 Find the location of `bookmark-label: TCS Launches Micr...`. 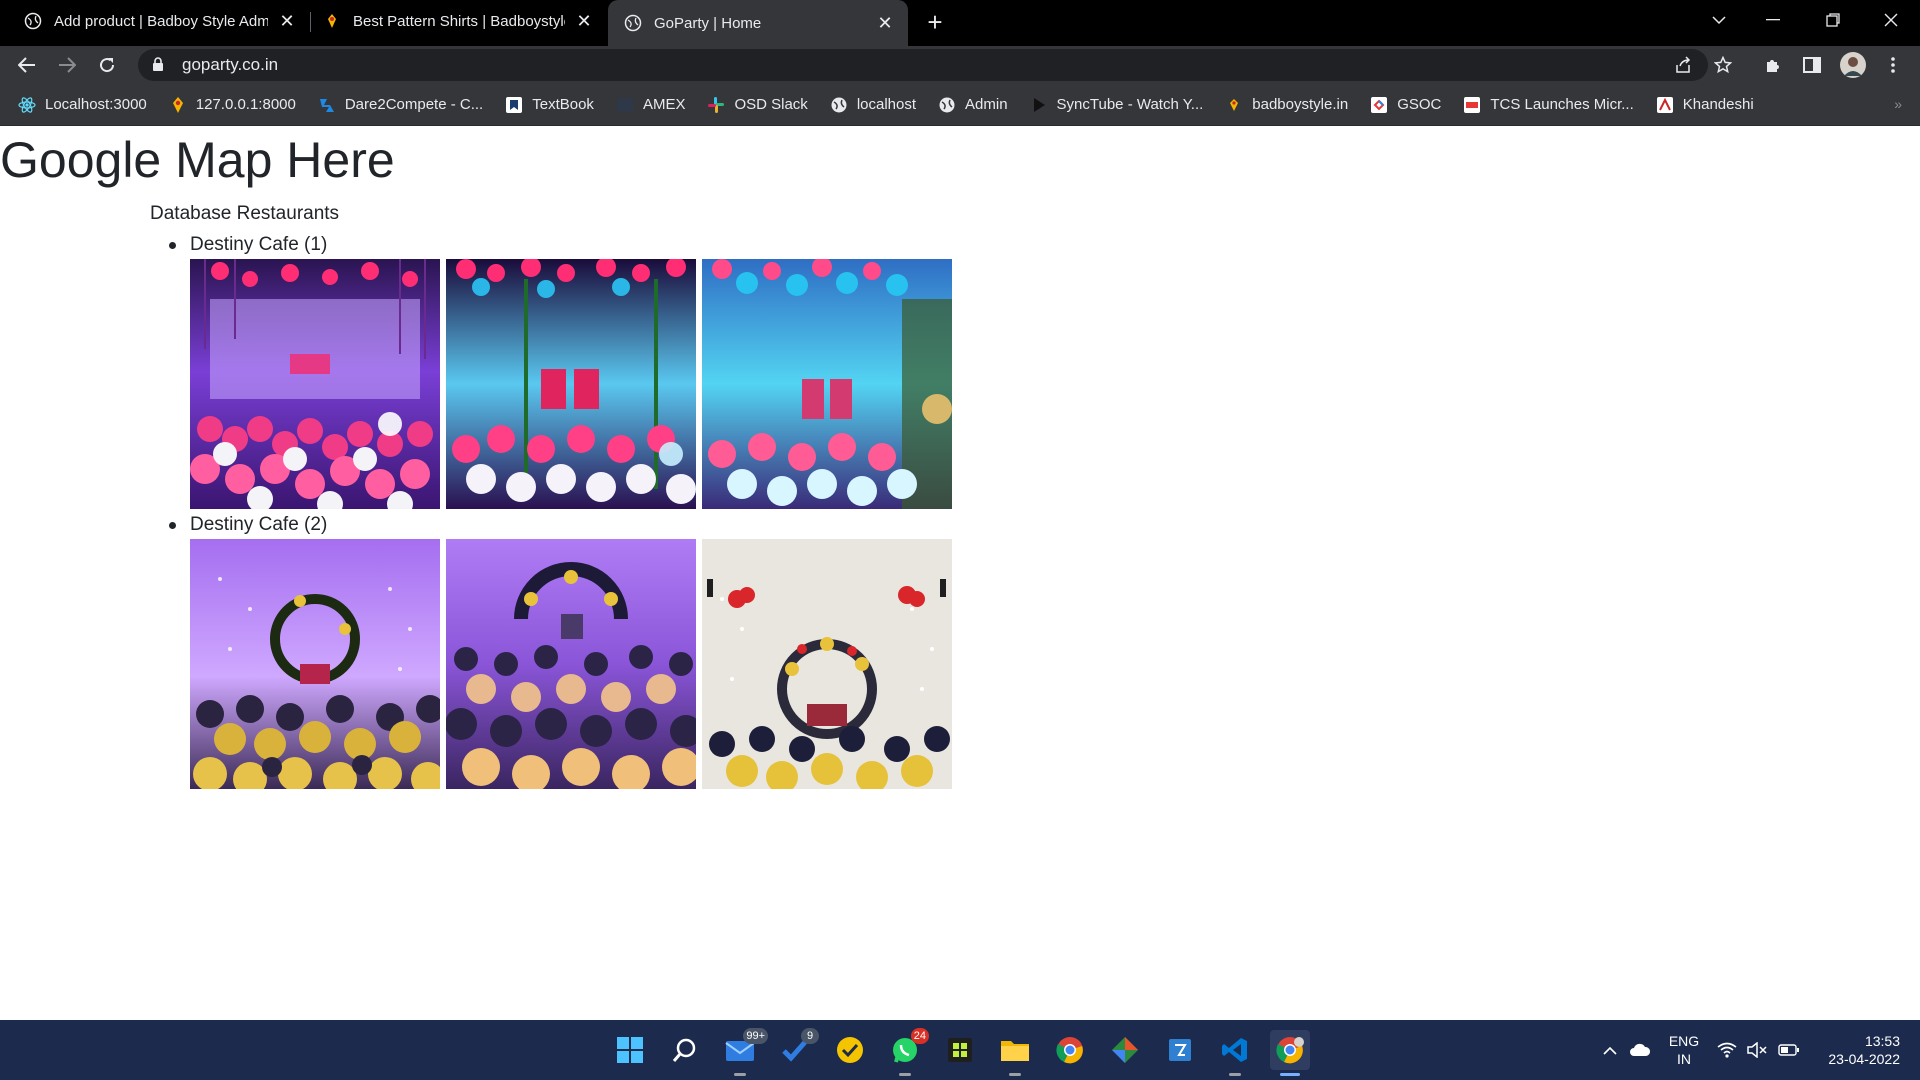

bookmark-label: TCS Launches Micr... is located at coordinates (1562, 104).